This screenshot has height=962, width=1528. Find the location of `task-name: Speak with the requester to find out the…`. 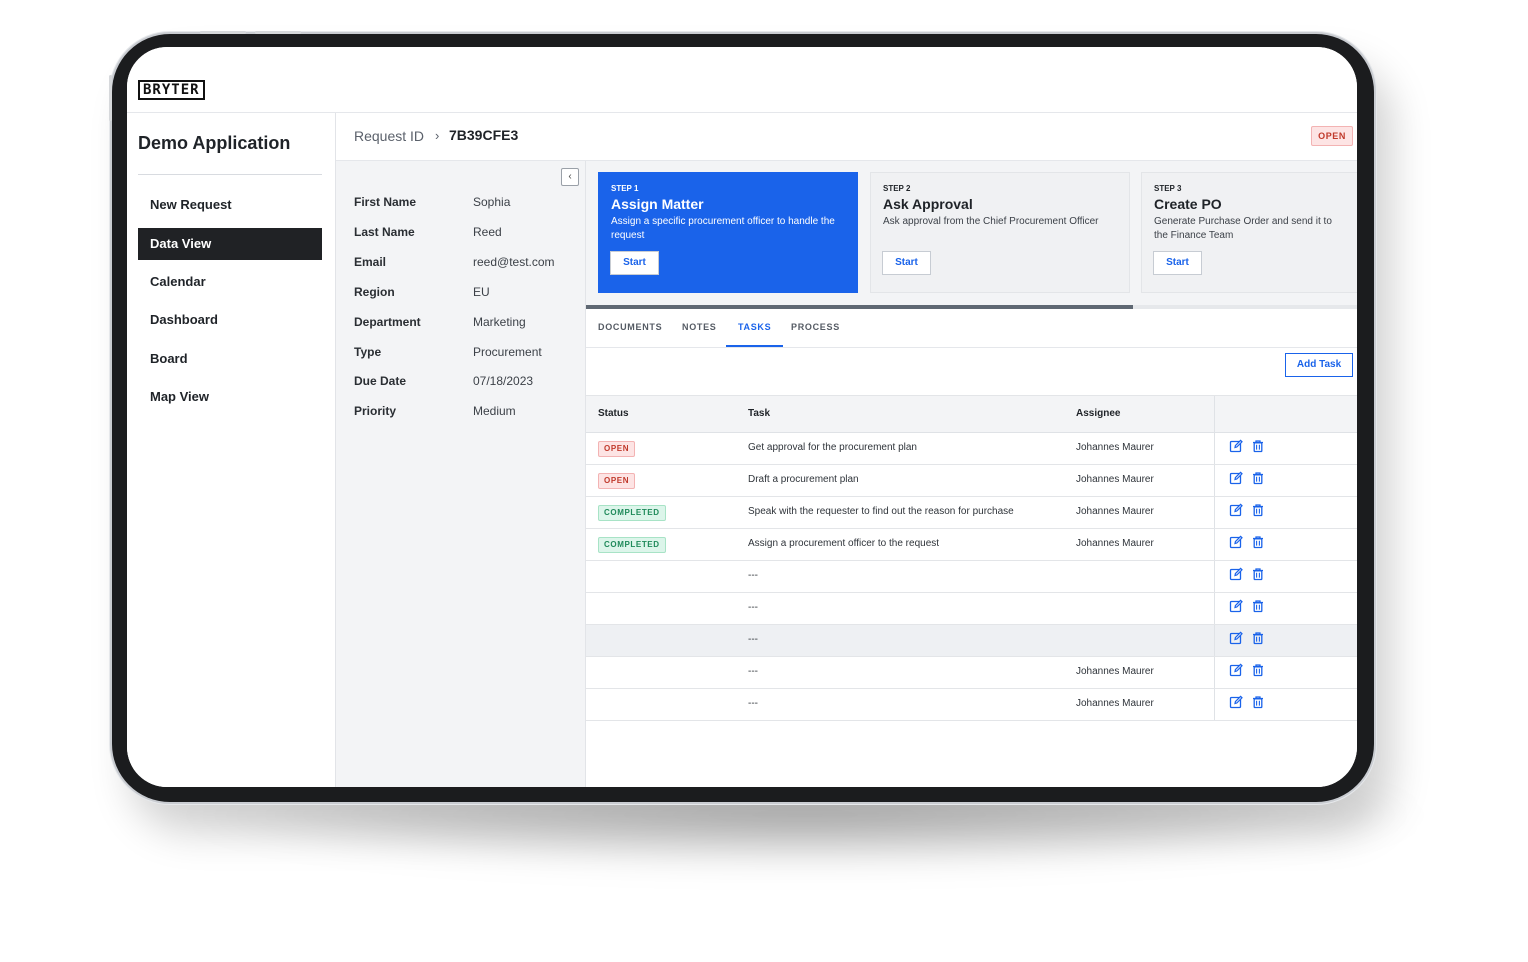

task-name: Speak with the requester to find out the… is located at coordinates (881, 511).